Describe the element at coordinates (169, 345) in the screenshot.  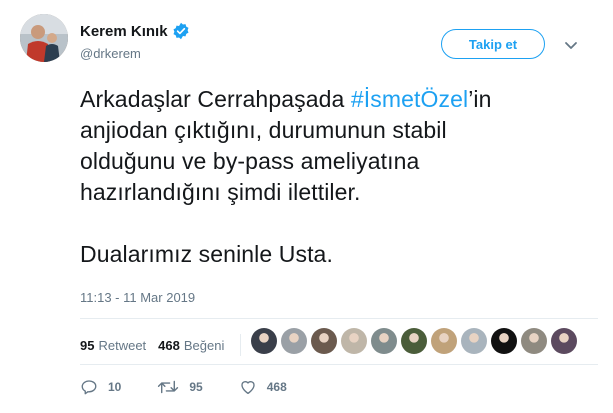
I see `like-stat-count: 468` at that location.